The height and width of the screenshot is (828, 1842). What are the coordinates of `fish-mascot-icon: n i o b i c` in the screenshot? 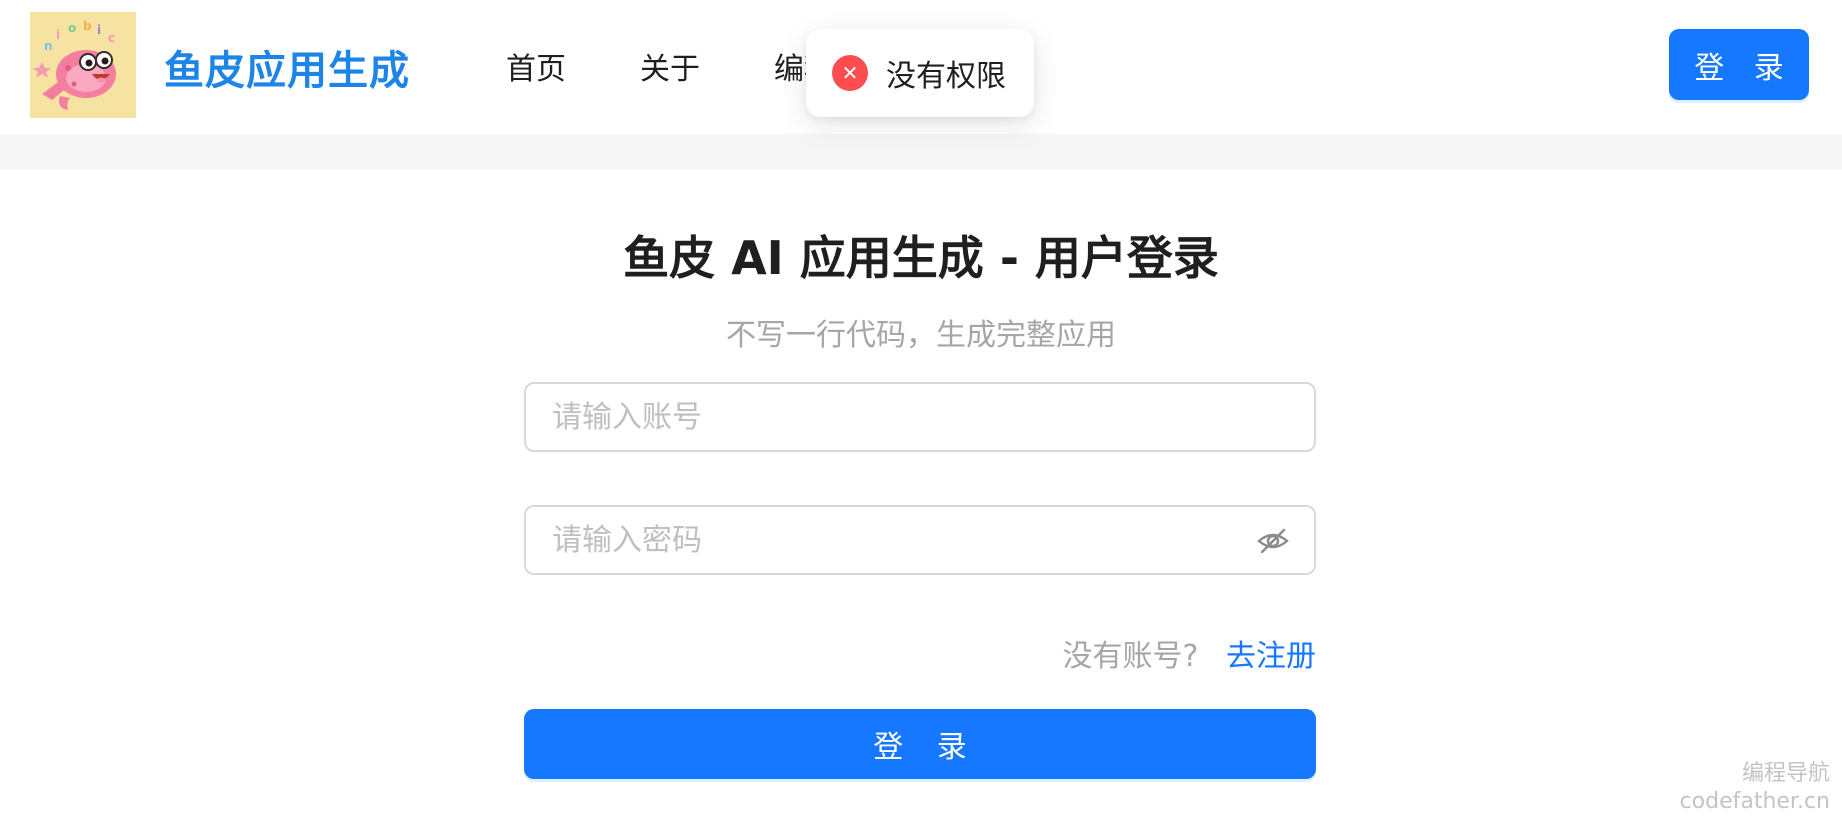 It's located at (83, 65).